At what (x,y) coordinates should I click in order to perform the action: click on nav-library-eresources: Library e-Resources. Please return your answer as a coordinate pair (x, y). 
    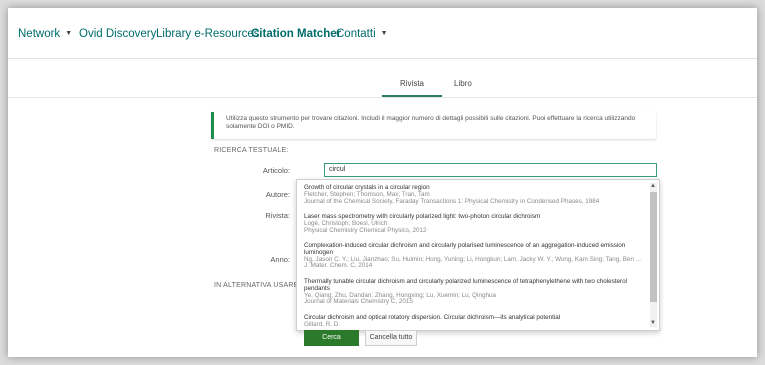
    Looking at the image, I should click on (208, 34).